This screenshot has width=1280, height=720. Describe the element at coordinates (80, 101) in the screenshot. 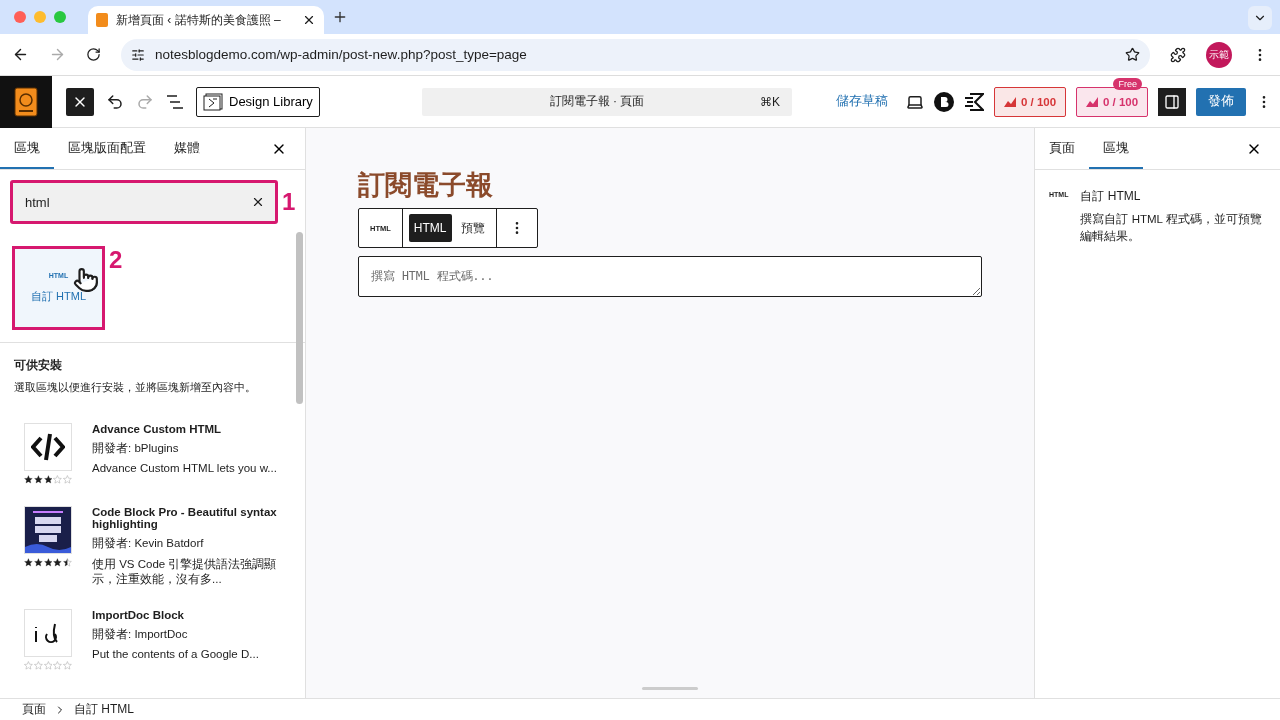

I see `close-inserter-button` at that location.